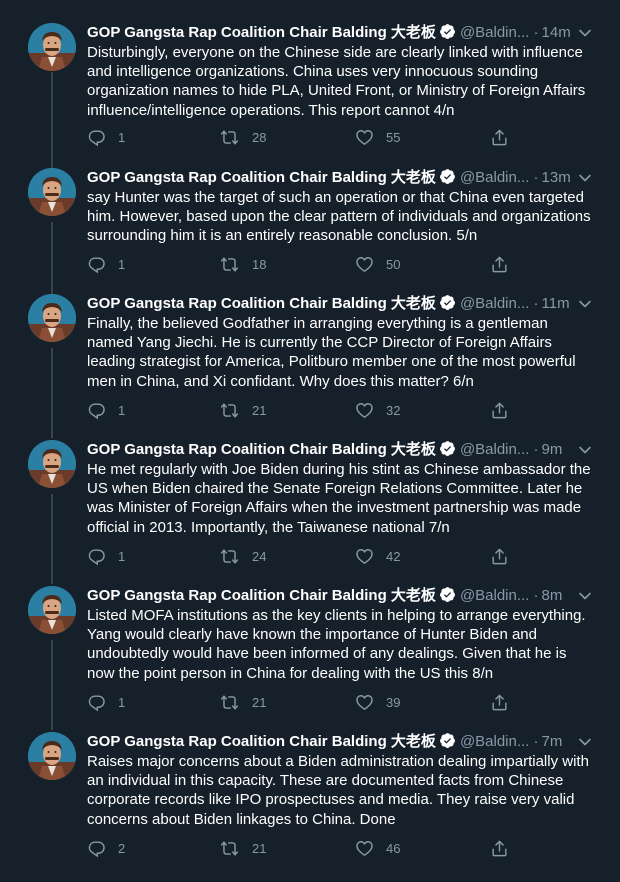  What do you see at coordinates (377, 556) in the screenshot?
I see `like-button: 42` at bounding box center [377, 556].